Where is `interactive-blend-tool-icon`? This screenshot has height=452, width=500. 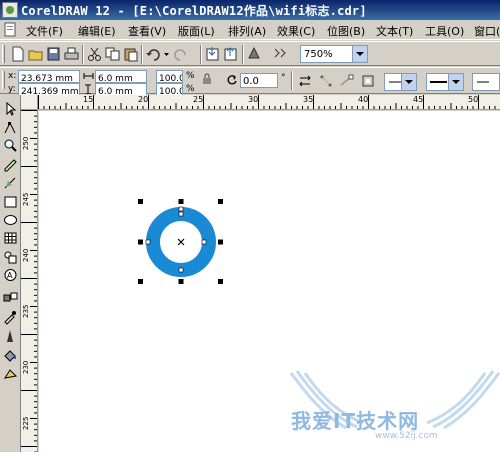 interactive-blend-tool-icon is located at coordinates (10, 298).